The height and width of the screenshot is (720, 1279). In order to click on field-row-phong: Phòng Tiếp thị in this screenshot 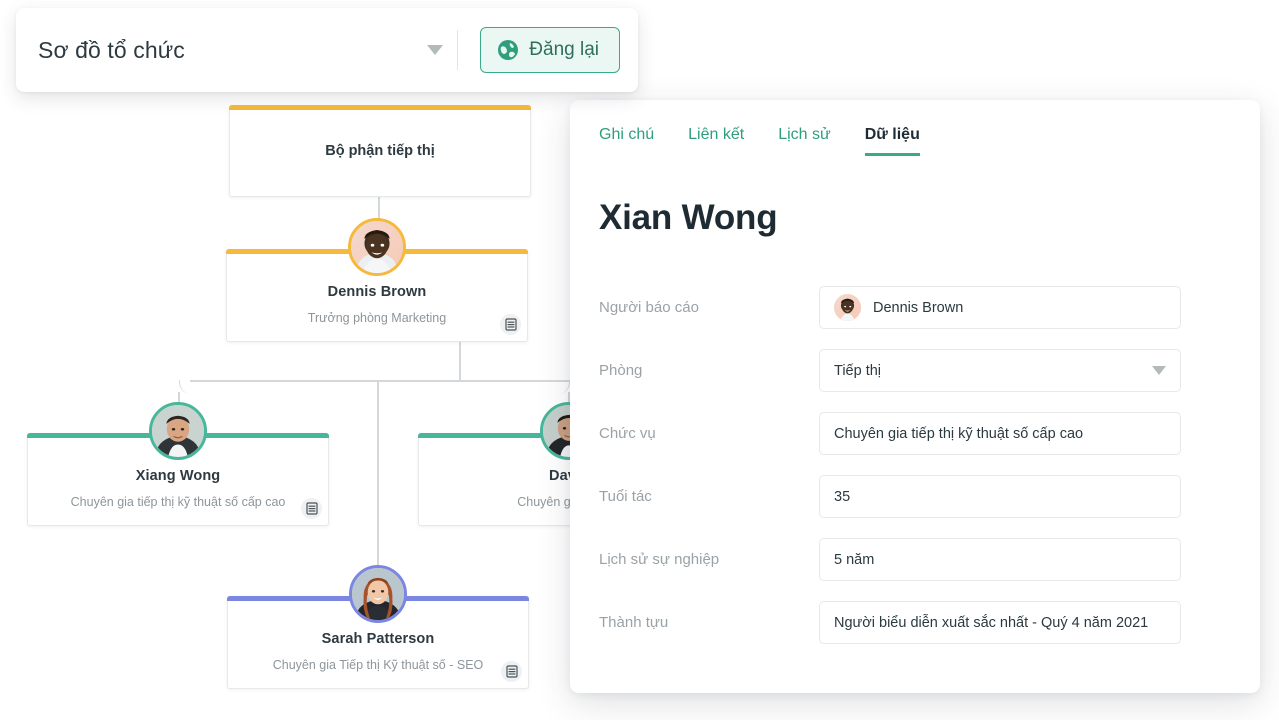, I will do `click(929, 370)`.